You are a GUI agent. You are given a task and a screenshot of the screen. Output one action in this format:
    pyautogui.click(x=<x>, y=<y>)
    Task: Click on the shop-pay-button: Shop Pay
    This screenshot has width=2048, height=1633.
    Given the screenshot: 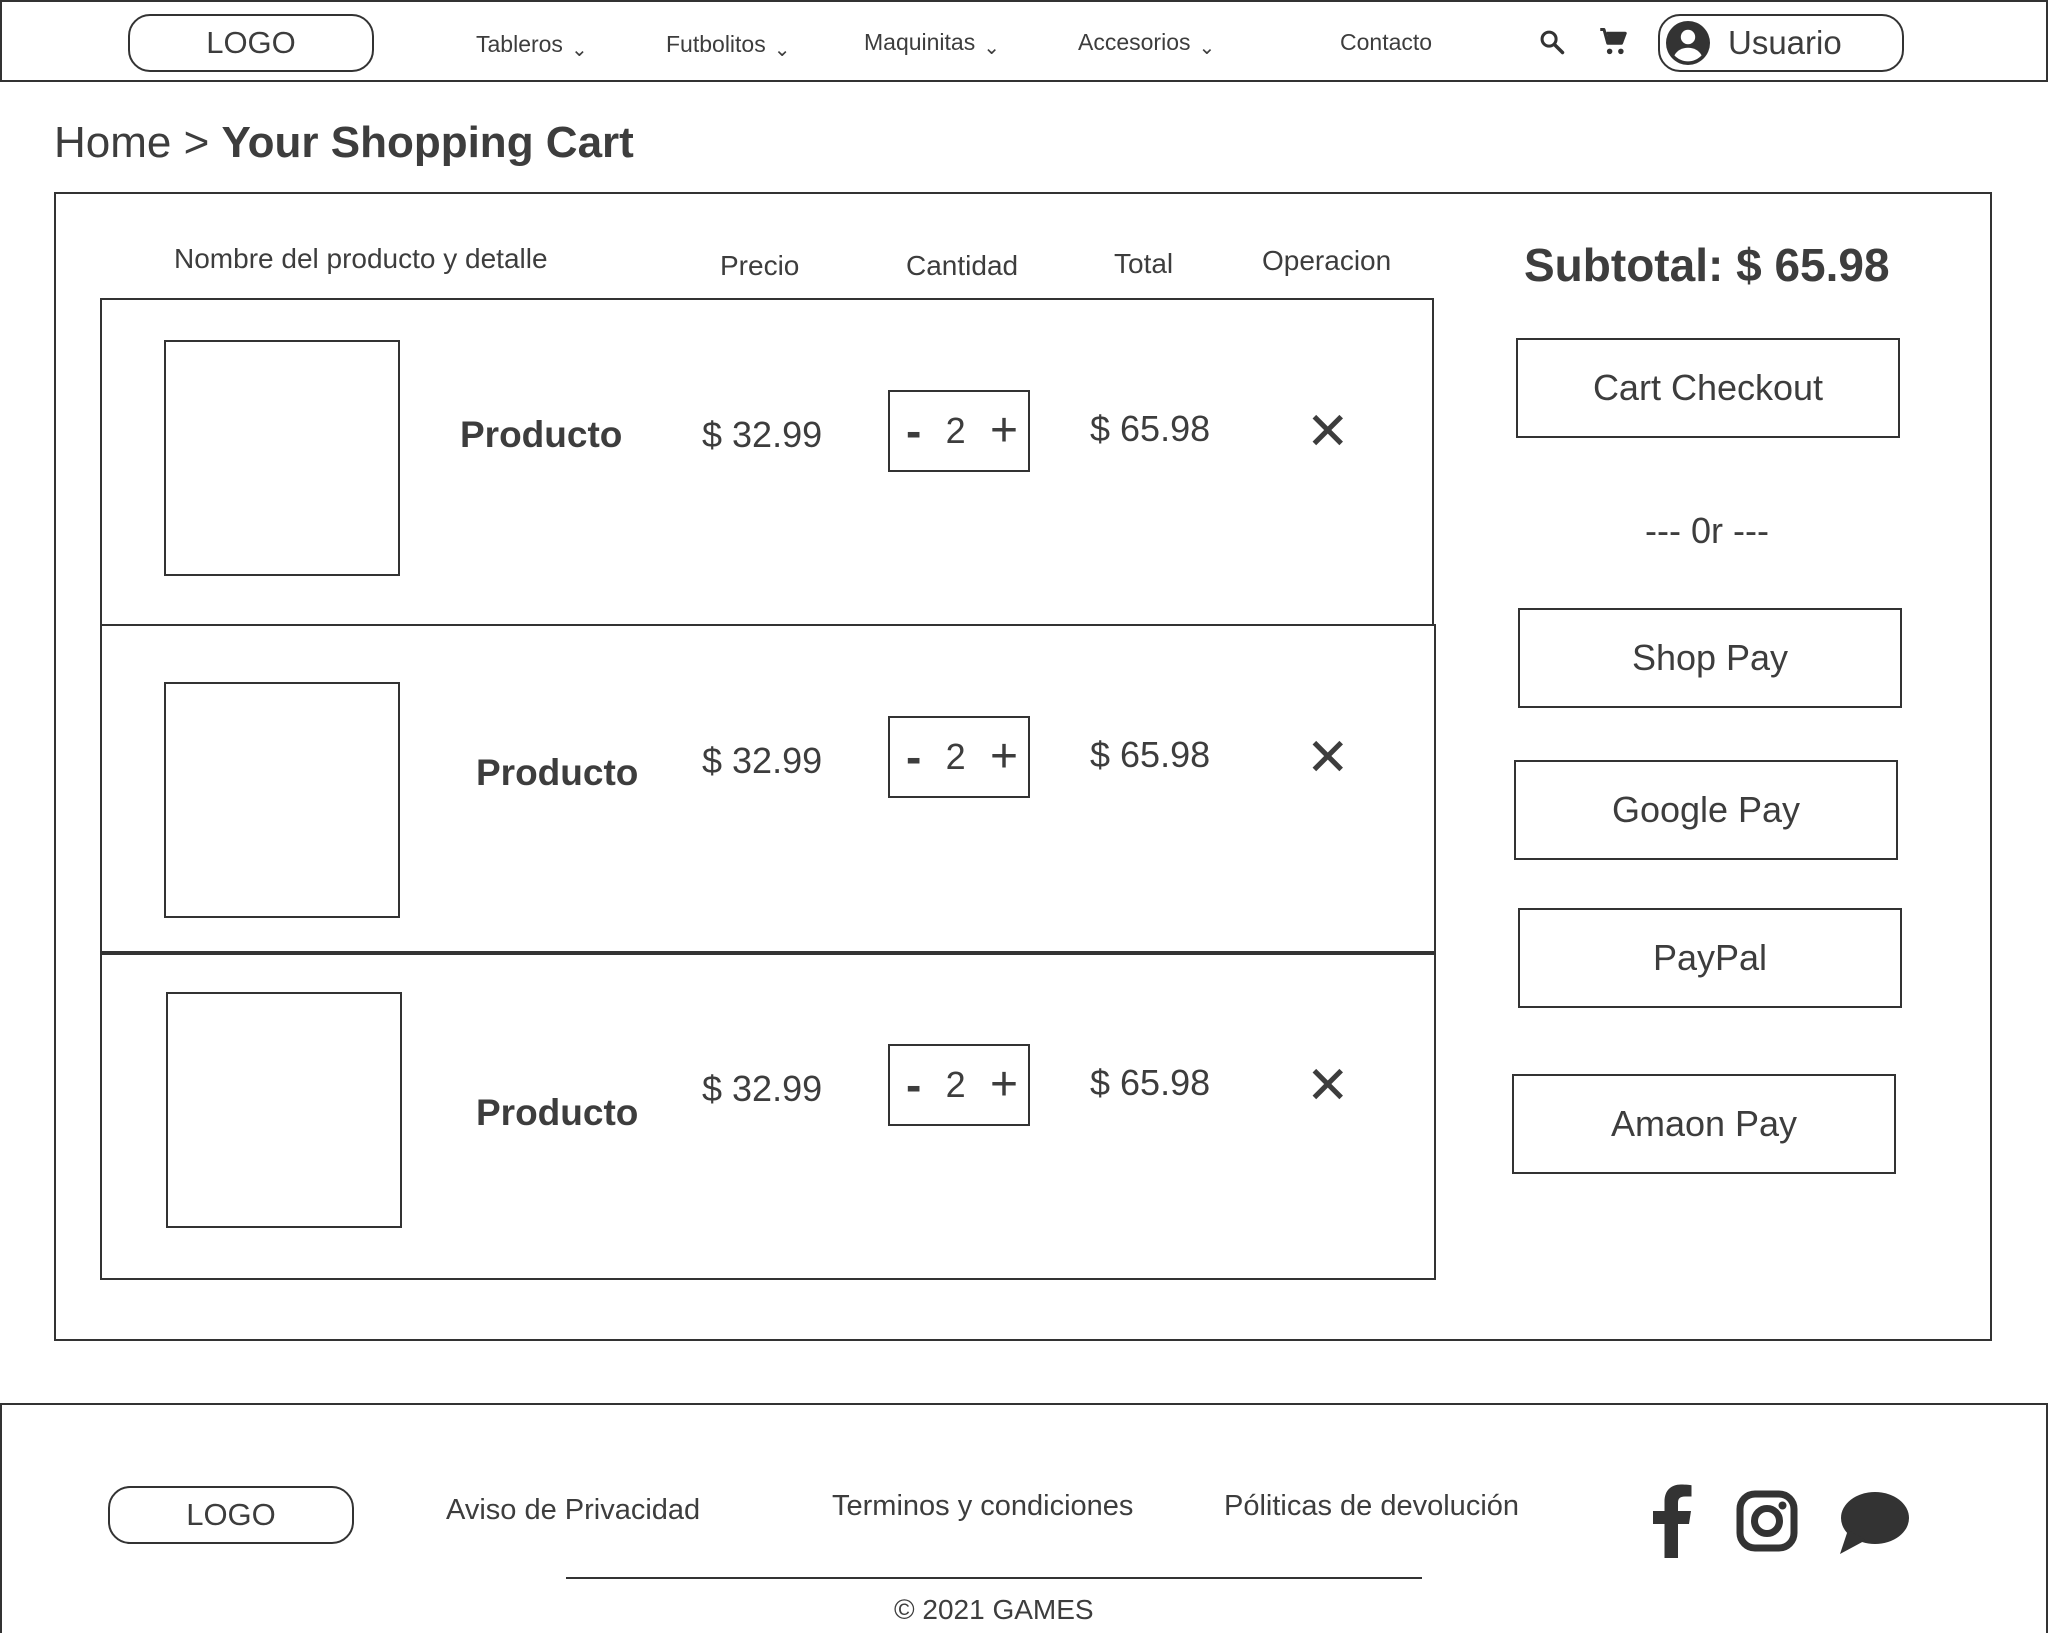 What is the action you would take?
    pyautogui.click(x=1710, y=658)
    